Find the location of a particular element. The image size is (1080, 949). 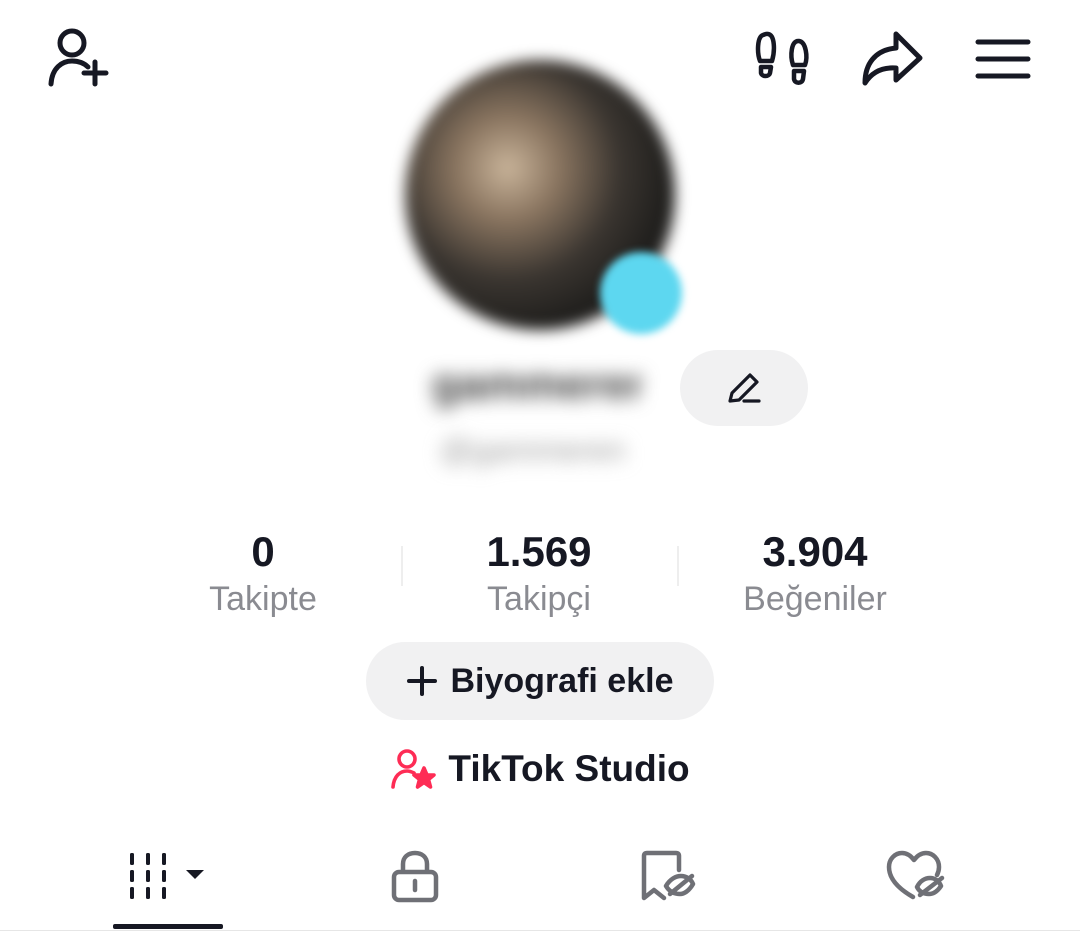

active-tab-indicator is located at coordinates (168, 926).